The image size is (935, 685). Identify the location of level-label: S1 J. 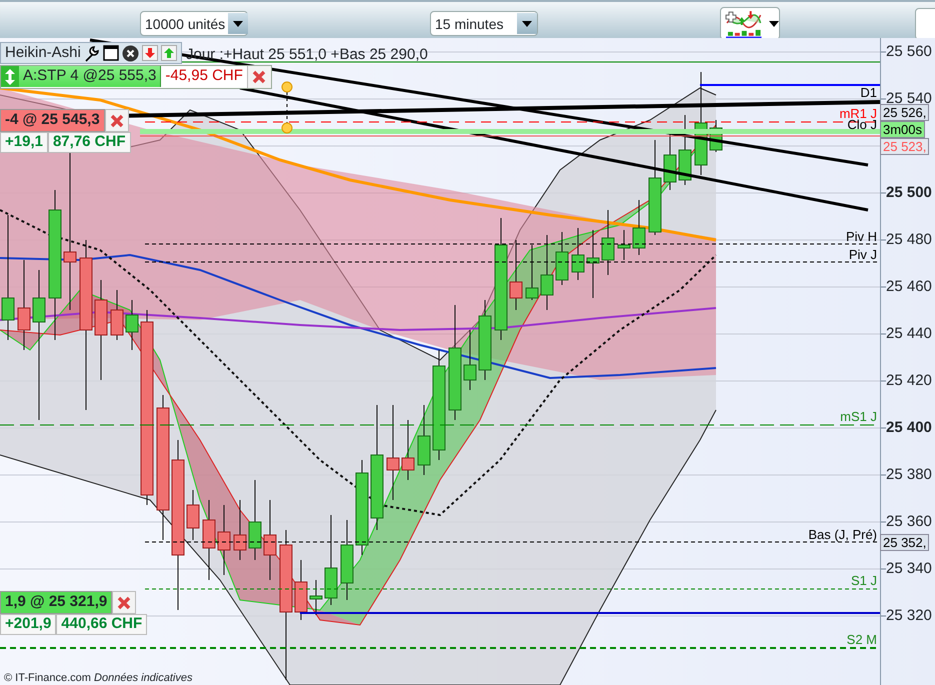
(863, 581).